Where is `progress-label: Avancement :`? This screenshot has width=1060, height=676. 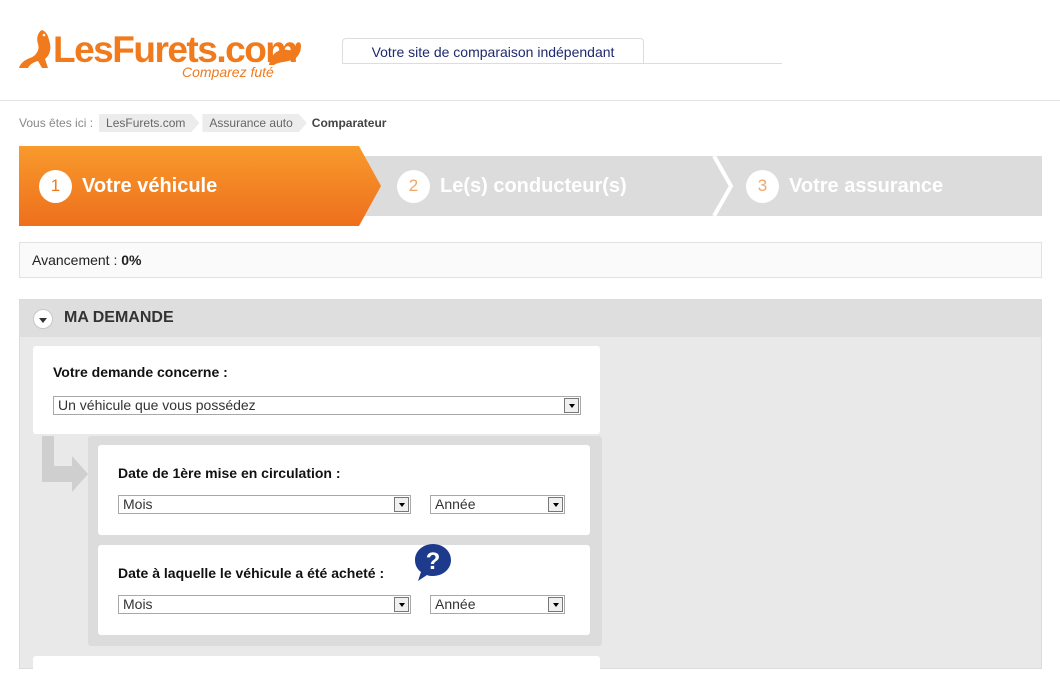 progress-label: Avancement : is located at coordinates (75, 260).